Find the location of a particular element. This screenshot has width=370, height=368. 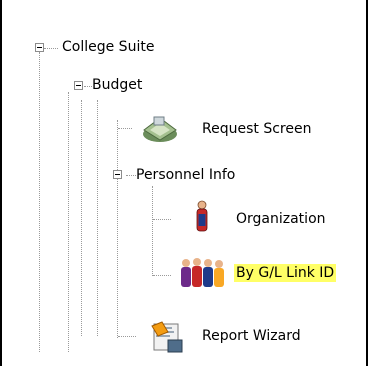

tree-item-report-wizard: Report Wizard is located at coordinates (251, 336).